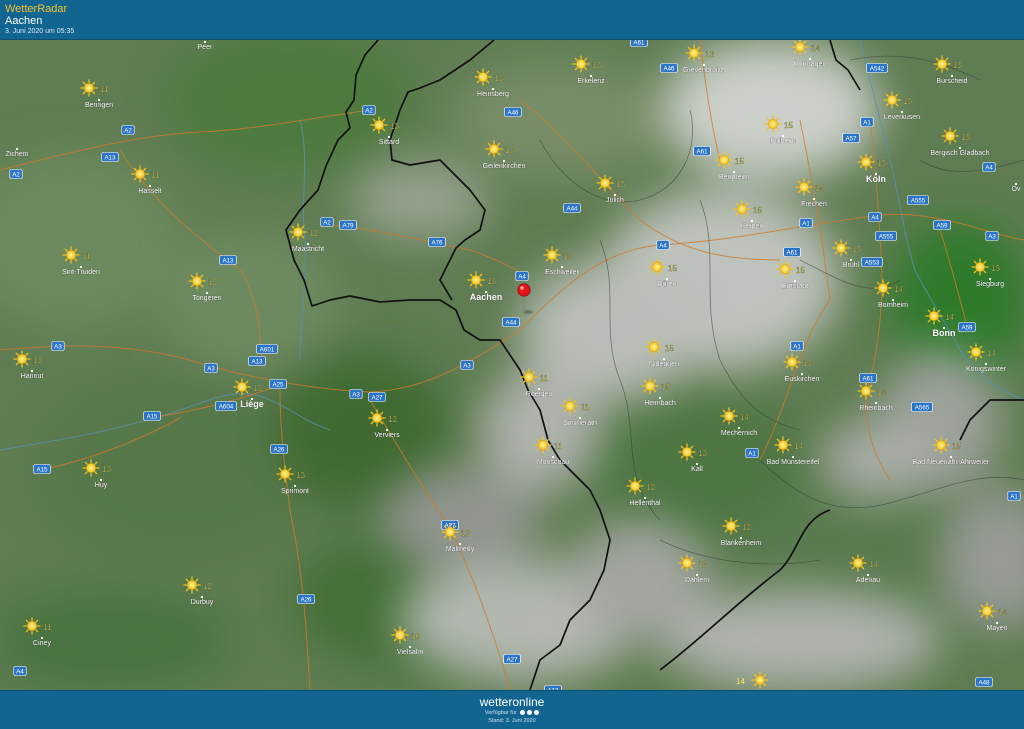 The height and width of the screenshot is (729, 1024). I want to click on road-badge-label: A25, so click(278, 384).